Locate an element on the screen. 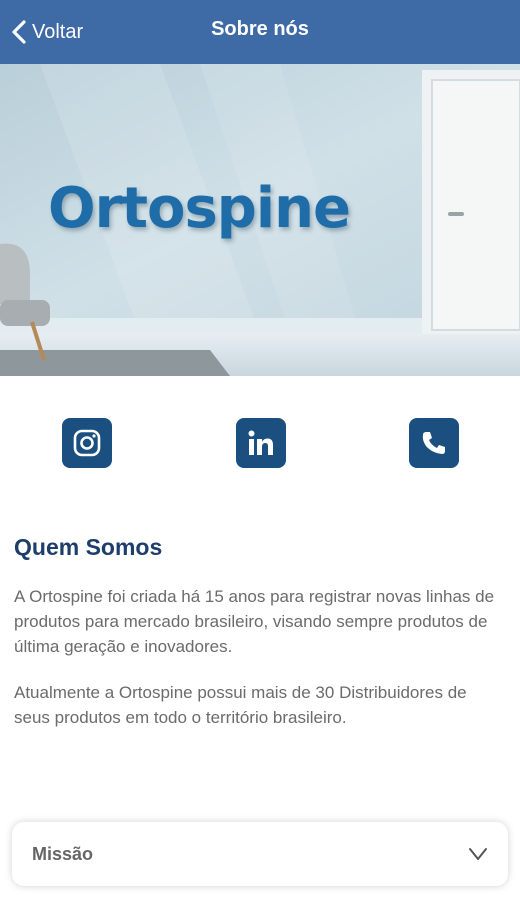 The width and height of the screenshot is (520, 900). phone-icon is located at coordinates (433, 443).